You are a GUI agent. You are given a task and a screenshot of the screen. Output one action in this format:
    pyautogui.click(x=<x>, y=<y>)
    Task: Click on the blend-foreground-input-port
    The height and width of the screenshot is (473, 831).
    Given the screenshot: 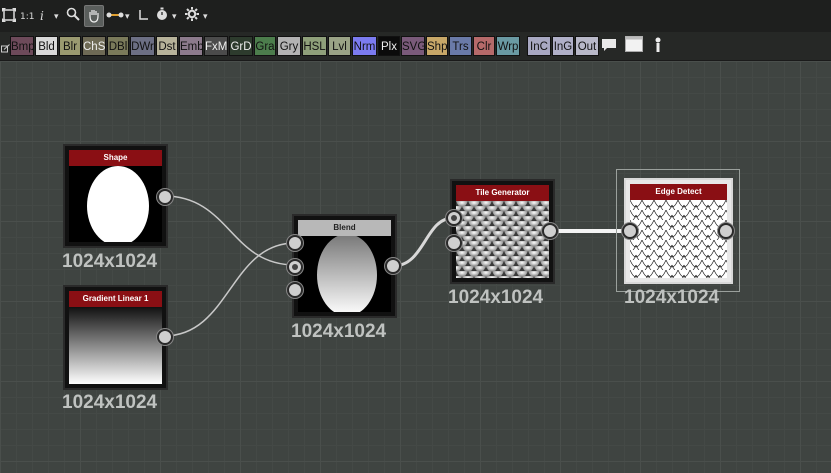 What is the action you would take?
    pyautogui.click(x=295, y=243)
    